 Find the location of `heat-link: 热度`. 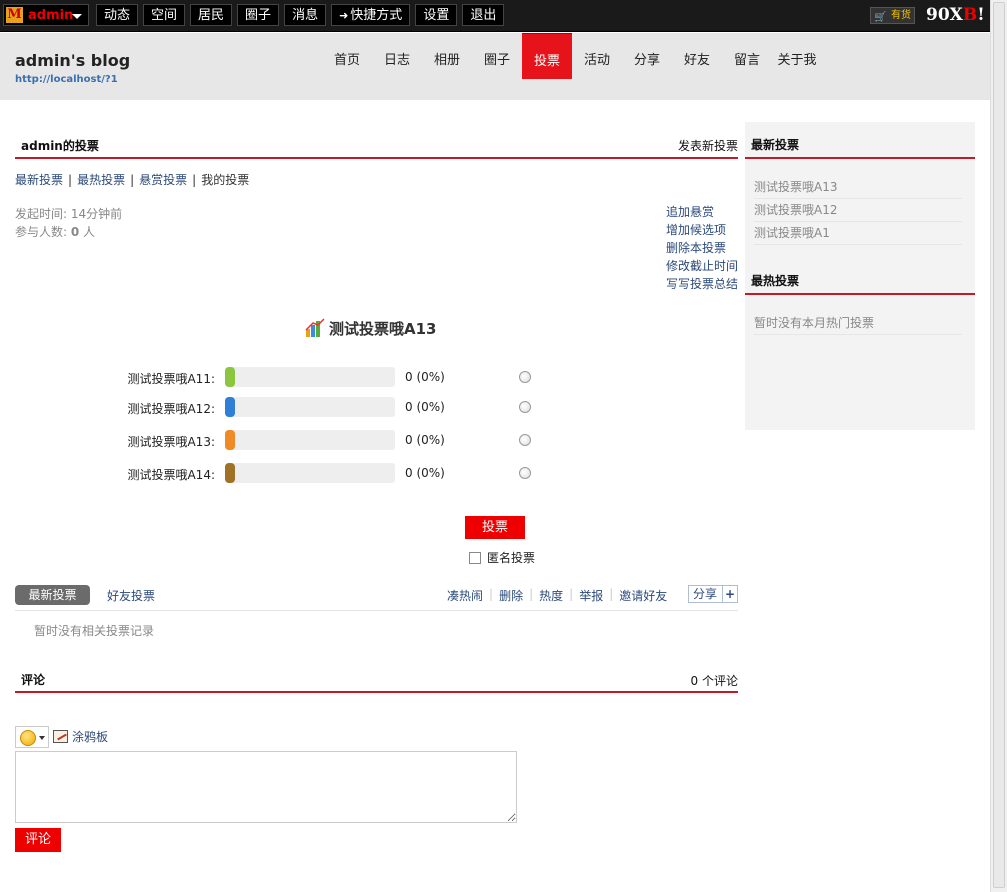

heat-link: 热度 is located at coordinates (551, 595).